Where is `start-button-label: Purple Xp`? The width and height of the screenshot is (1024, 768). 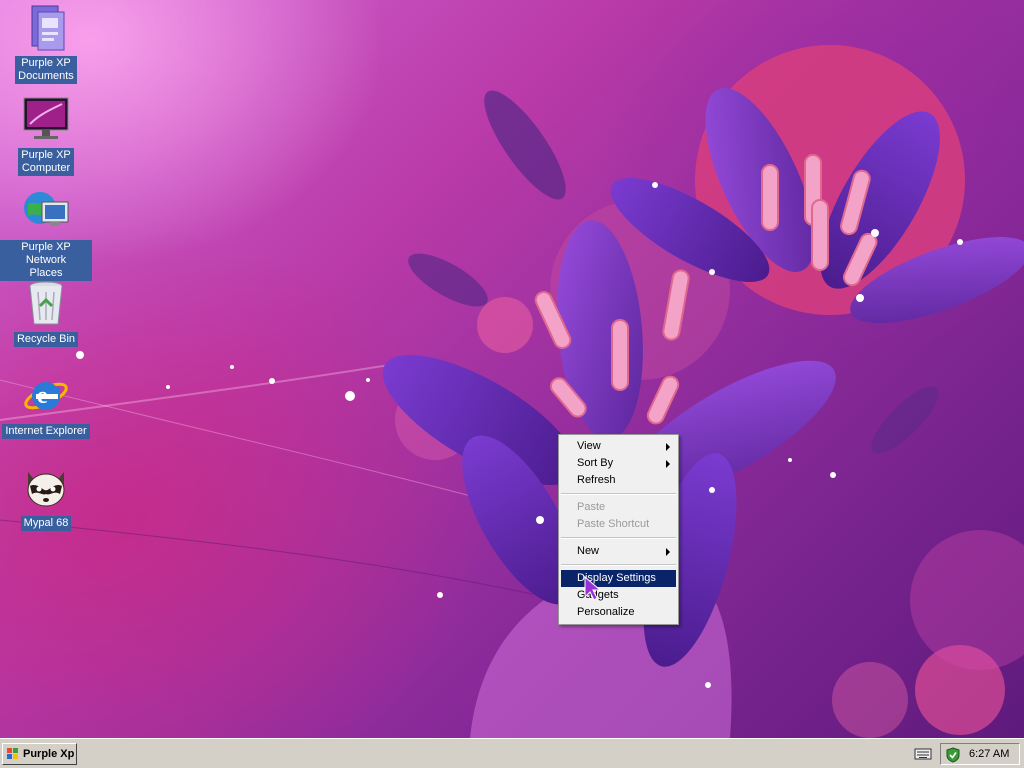
start-button-label: Purple Xp is located at coordinates (49, 754).